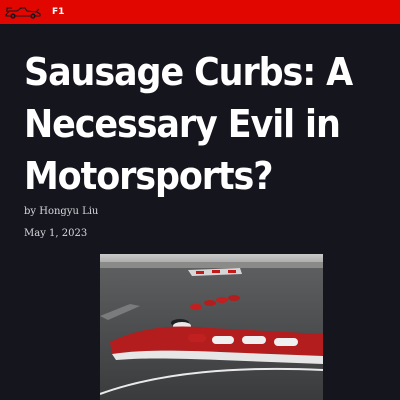 The width and height of the screenshot is (400, 400). What do you see at coordinates (200, 12) in the screenshot?
I see `top-nav-bar: F1` at bounding box center [200, 12].